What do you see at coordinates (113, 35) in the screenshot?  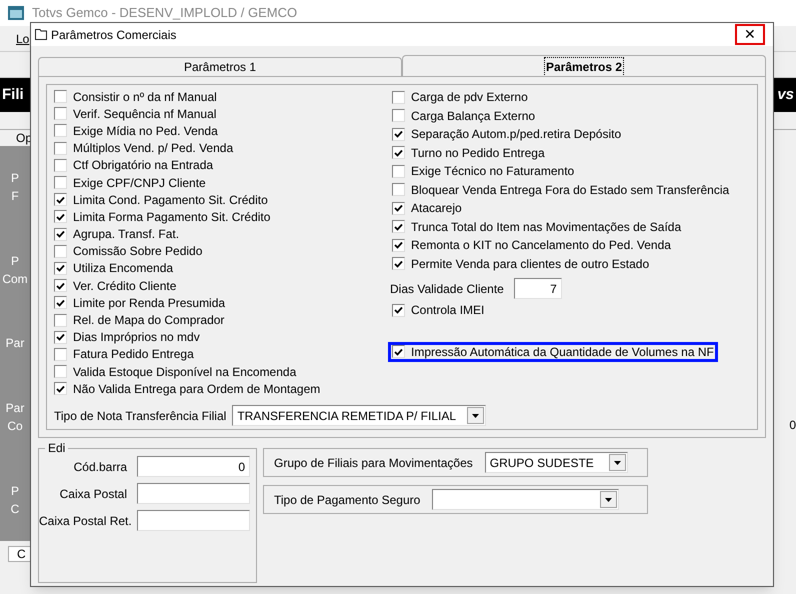 I see `dialog-title: Parâmetros Comerciais` at bounding box center [113, 35].